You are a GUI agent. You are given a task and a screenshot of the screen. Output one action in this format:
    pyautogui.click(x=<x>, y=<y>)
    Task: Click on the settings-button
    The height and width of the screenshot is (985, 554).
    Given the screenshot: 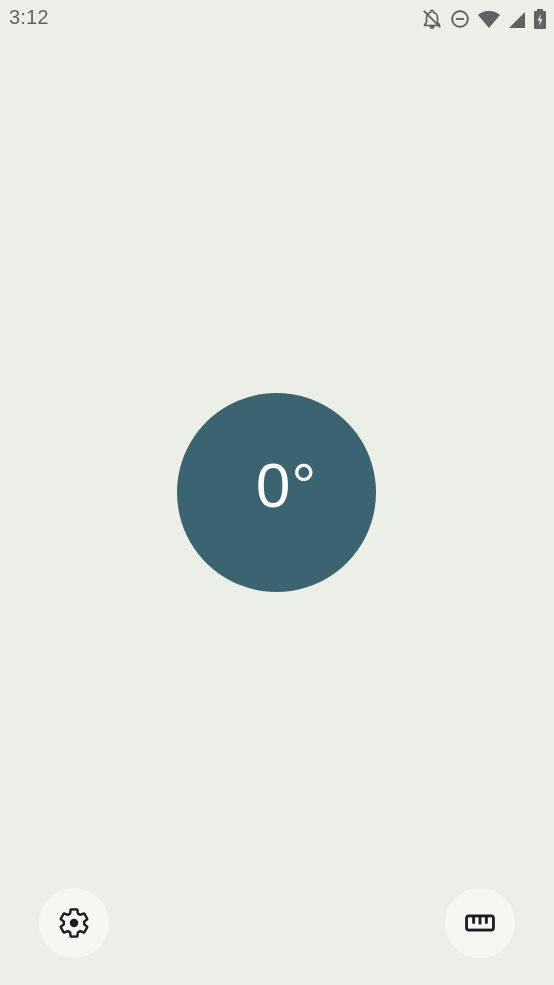 What is the action you would take?
    pyautogui.click(x=74, y=923)
    